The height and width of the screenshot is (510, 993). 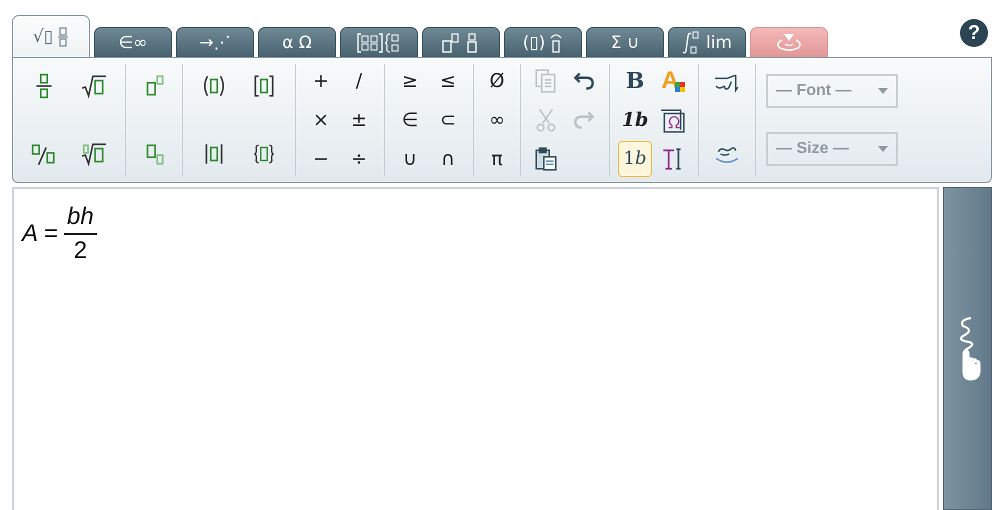 I want to click on hat-box-icon, so click(x=556, y=43).